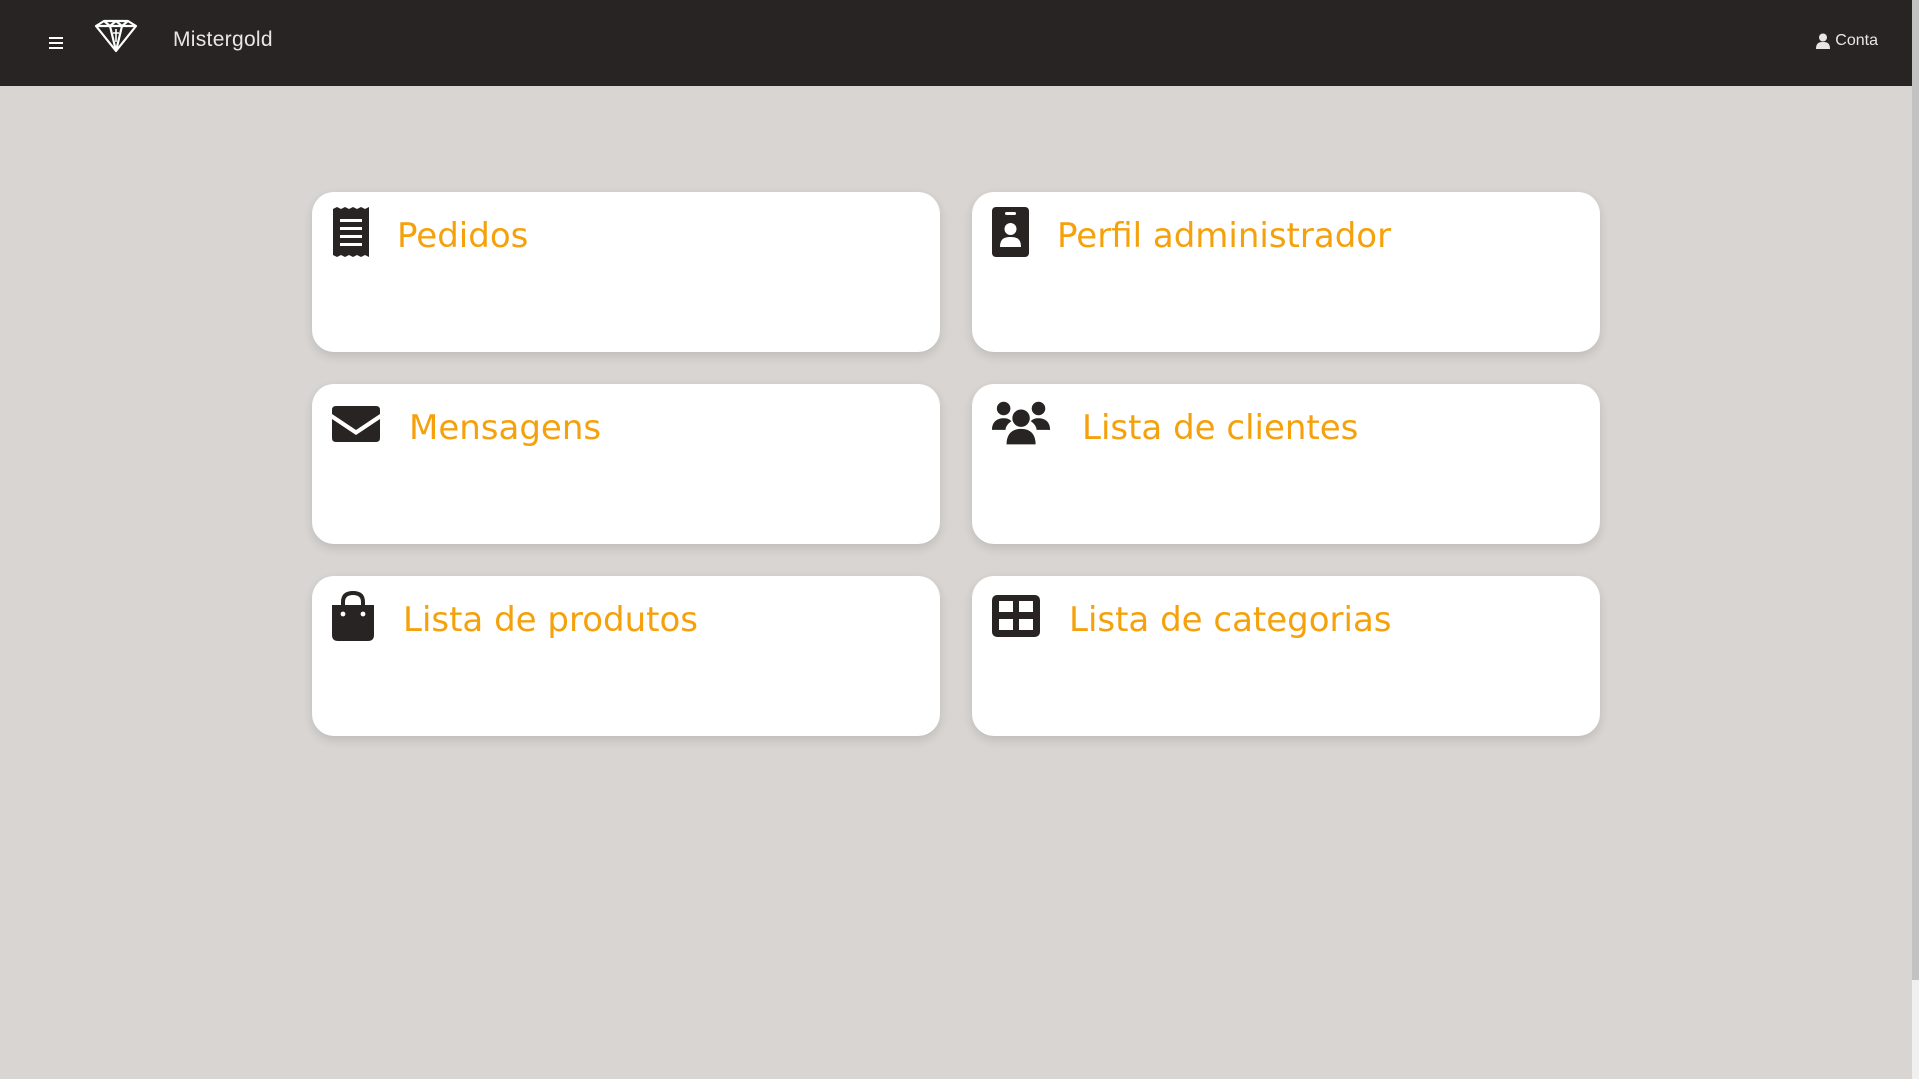 The height and width of the screenshot is (1079, 1919). Describe the element at coordinates (56, 43) in the screenshot. I see `hamburger-menu-icon` at that location.